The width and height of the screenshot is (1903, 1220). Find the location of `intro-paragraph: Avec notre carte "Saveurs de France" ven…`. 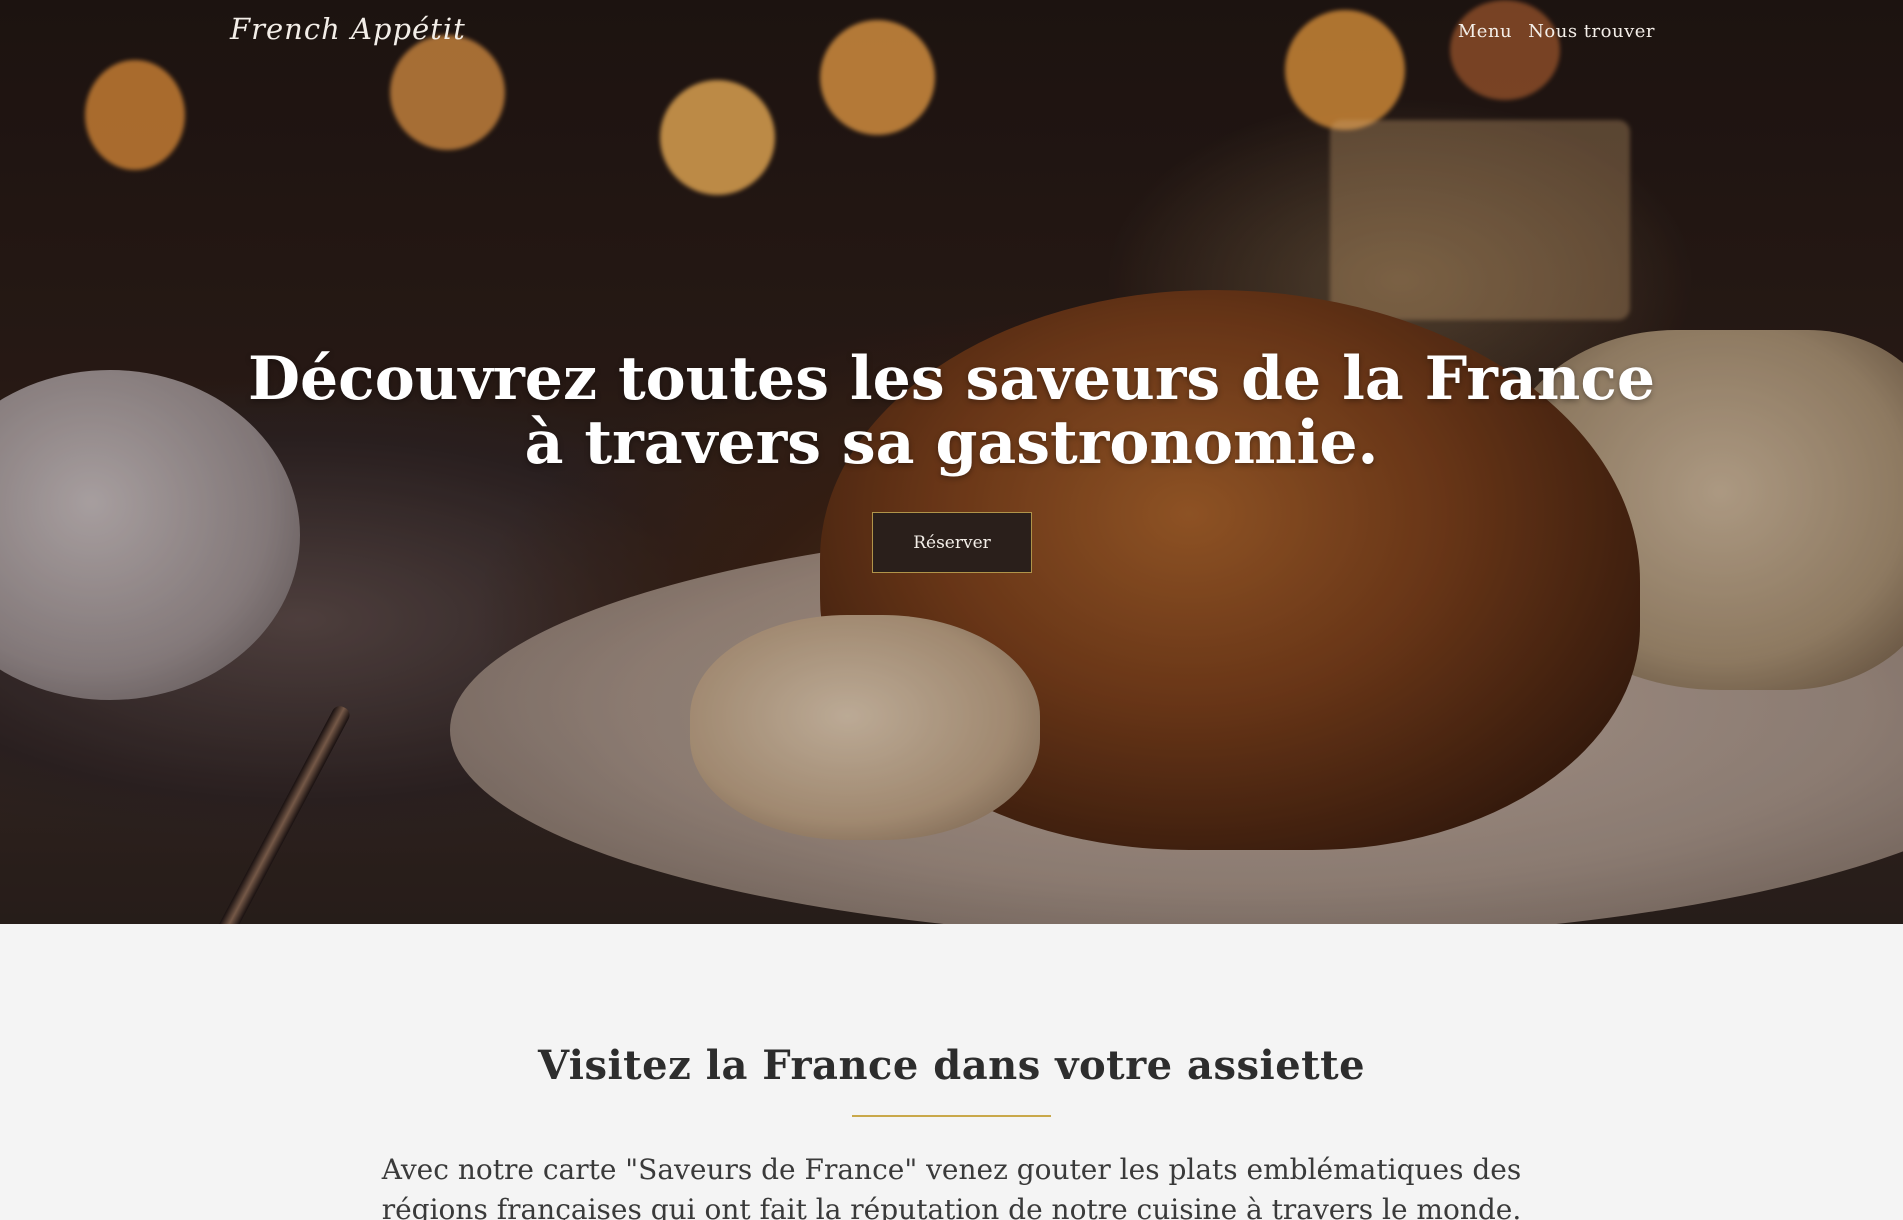

intro-paragraph: Avec notre carte "Saveurs de France" ven… is located at coordinates (951, 1186).